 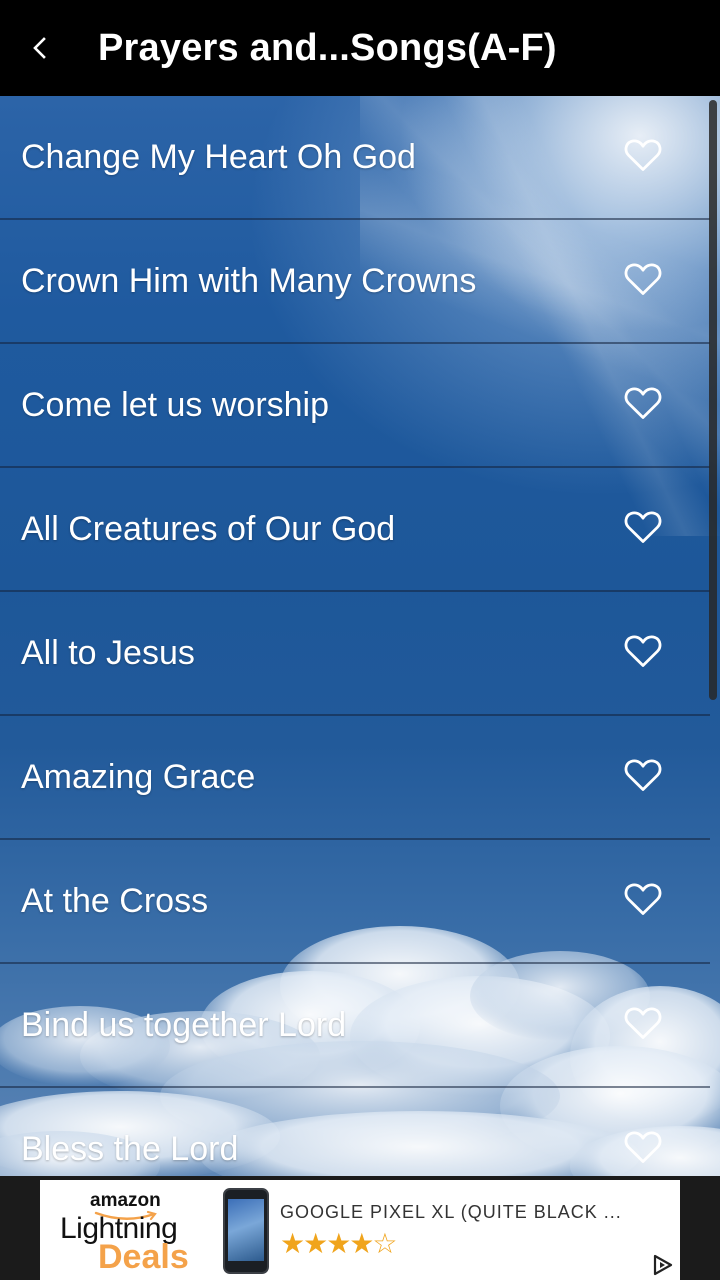 I want to click on list-item: Change My Heart Oh God, so click(x=355, y=158).